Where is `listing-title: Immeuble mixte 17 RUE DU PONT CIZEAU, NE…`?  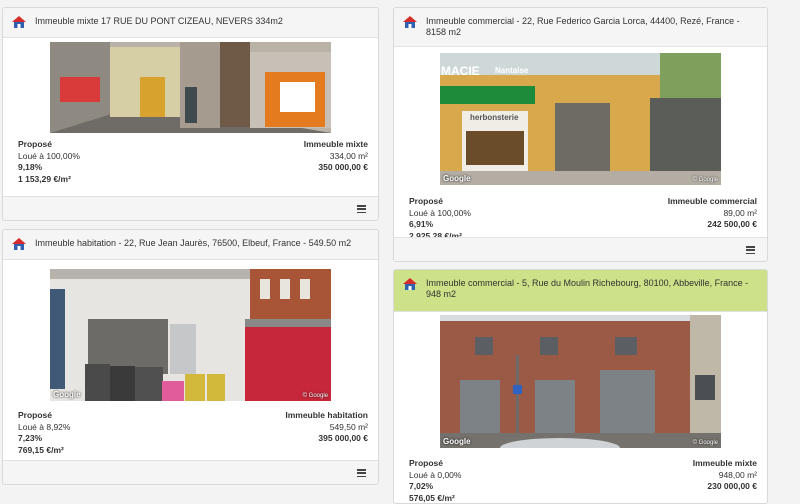 listing-title: Immeuble mixte 17 RUE DU PONT CIZEAU, NE… is located at coordinates (159, 21).